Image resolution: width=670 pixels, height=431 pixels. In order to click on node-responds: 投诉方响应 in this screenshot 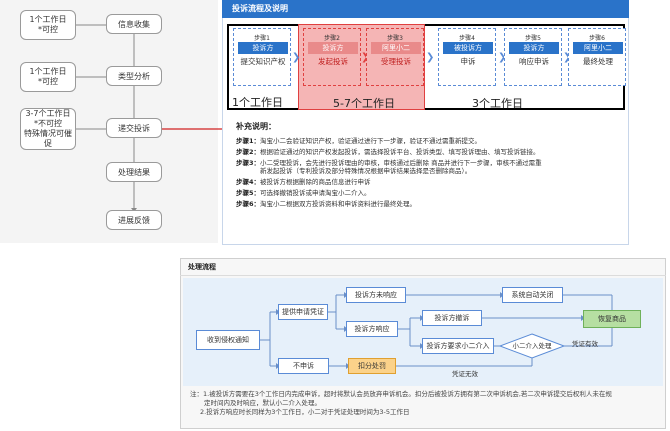, I will do `click(372, 329)`.